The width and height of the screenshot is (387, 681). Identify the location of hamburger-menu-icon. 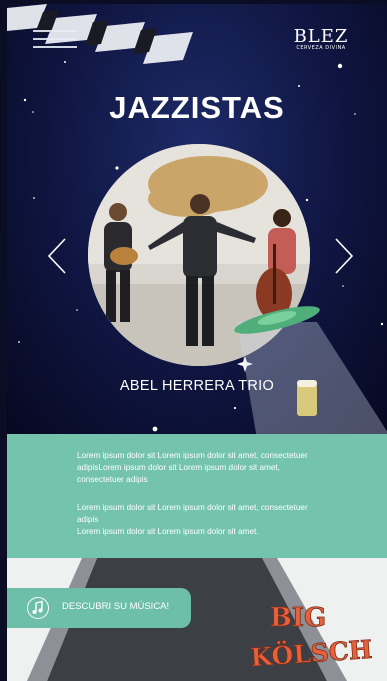
(55, 41).